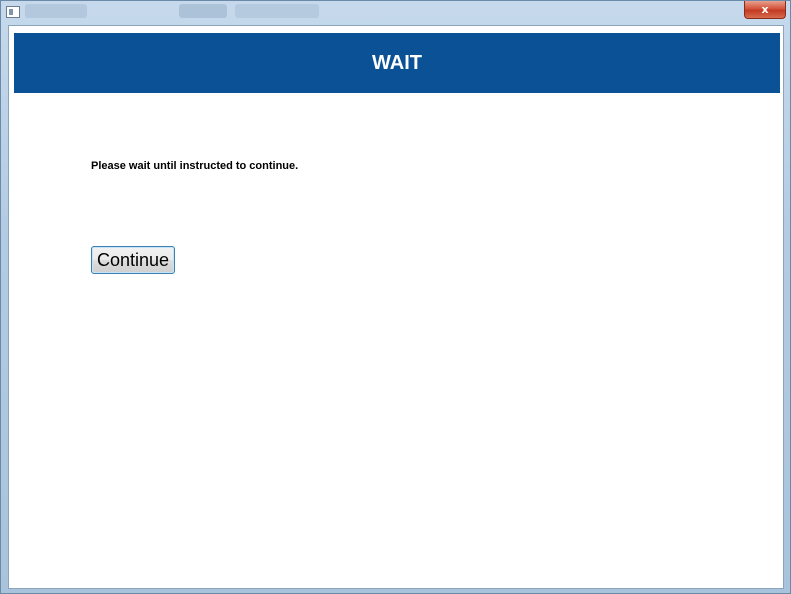 The image size is (791, 594). What do you see at coordinates (56, 11) in the screenshot?
I see `blurred-title-text` at bounding box center [56, 11].